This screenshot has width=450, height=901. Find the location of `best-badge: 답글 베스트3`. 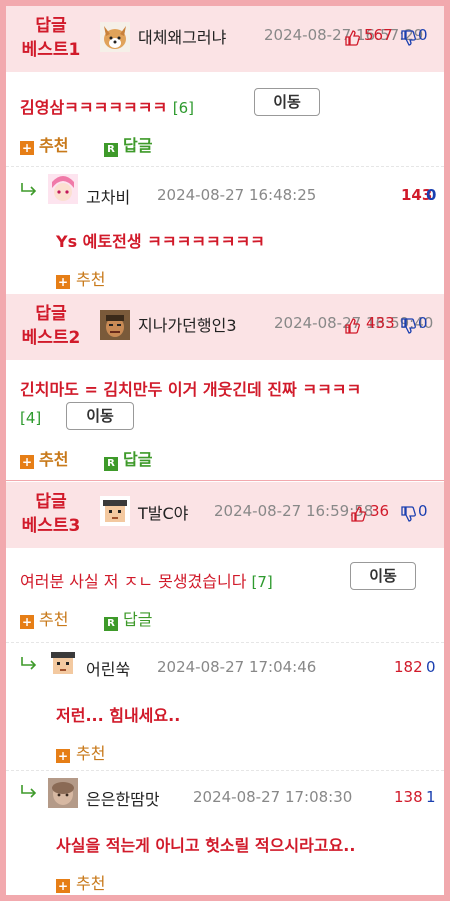

best-badge: 답글 베스트3 is located at coordinates (51, 514).